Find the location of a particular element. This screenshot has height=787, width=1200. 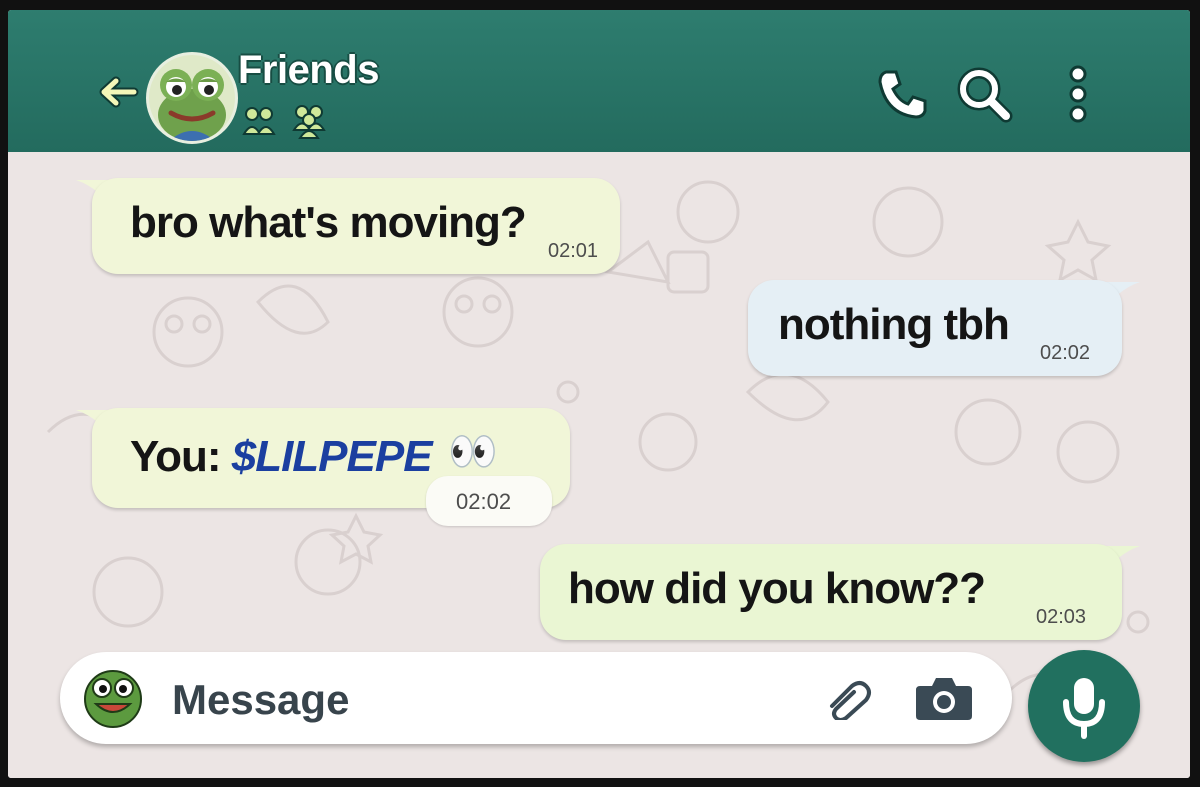

eyes-emoji-icon: 👀 is located at coordinates (473, 452).